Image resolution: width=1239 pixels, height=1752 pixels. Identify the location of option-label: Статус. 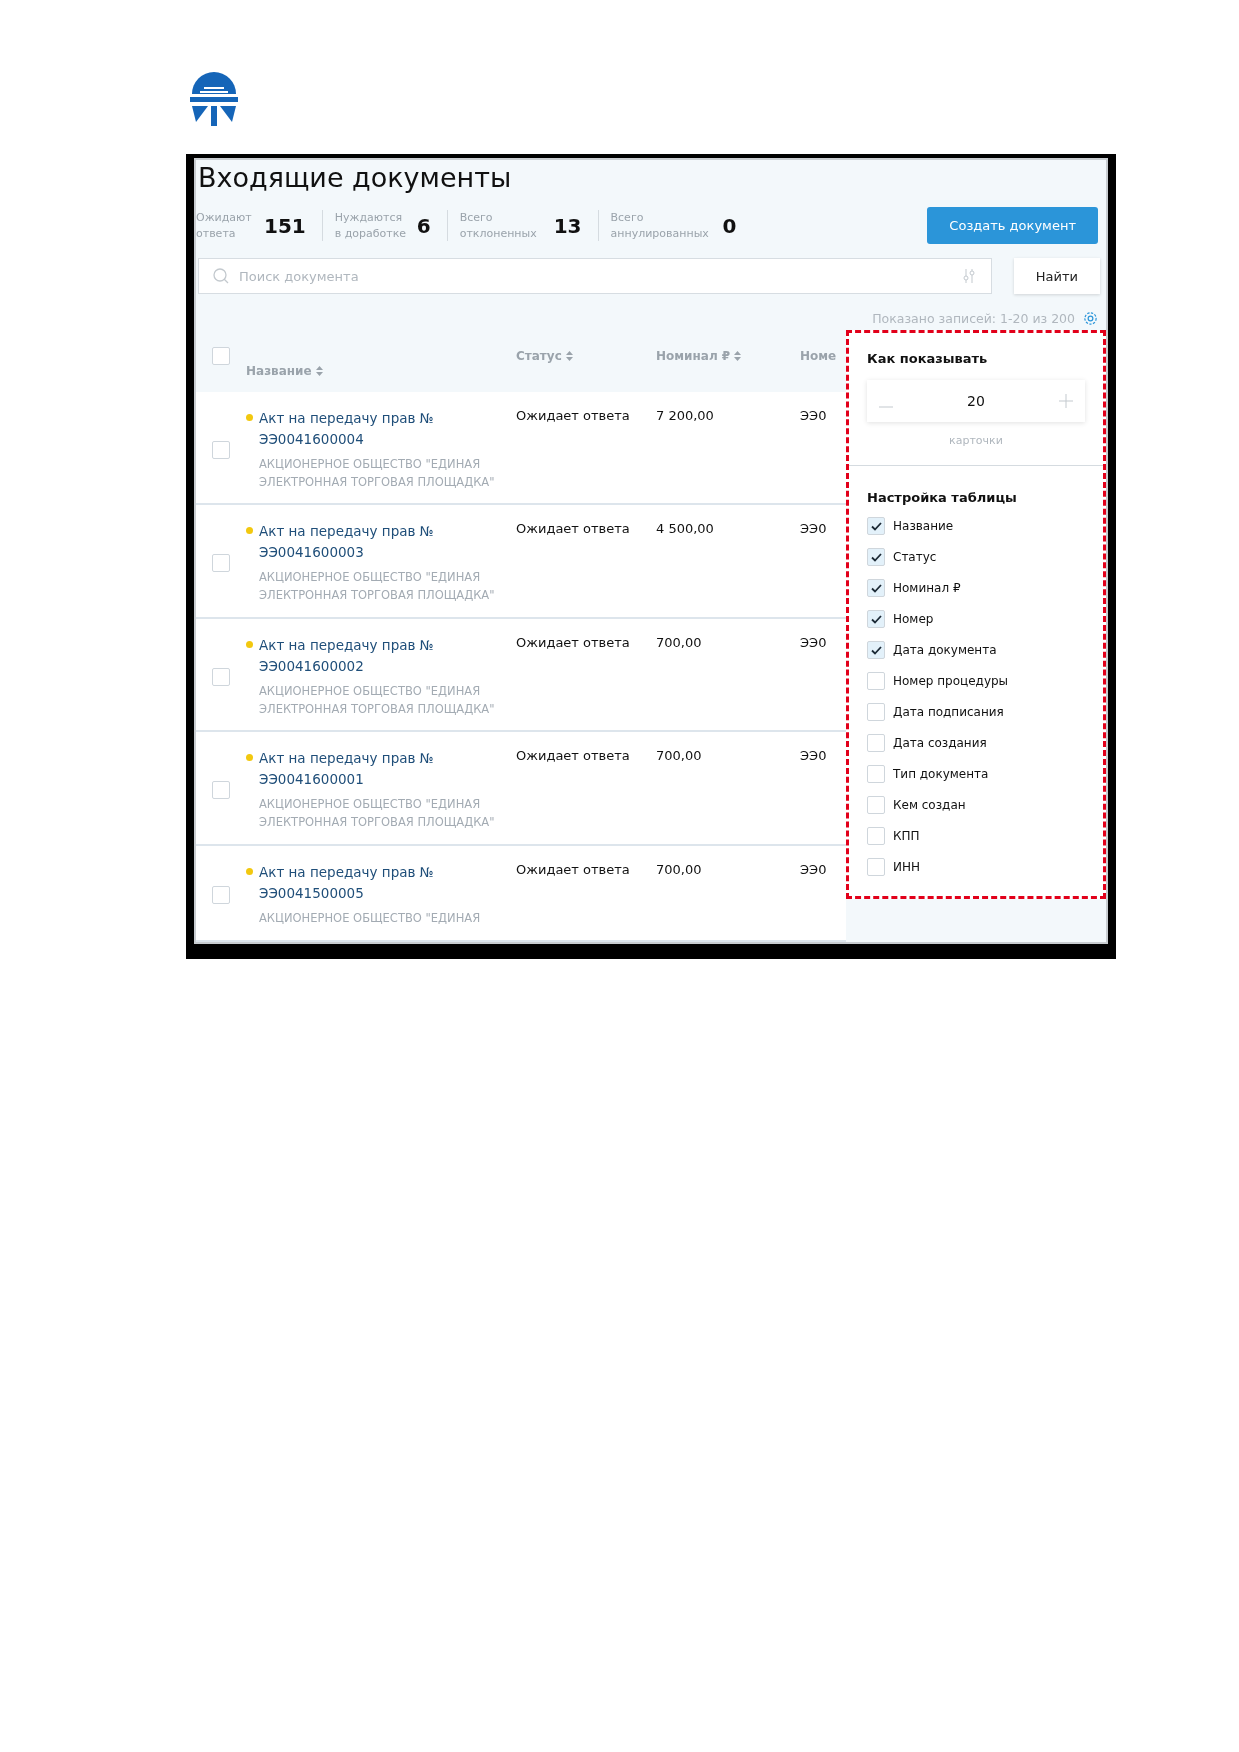
(915, 557).